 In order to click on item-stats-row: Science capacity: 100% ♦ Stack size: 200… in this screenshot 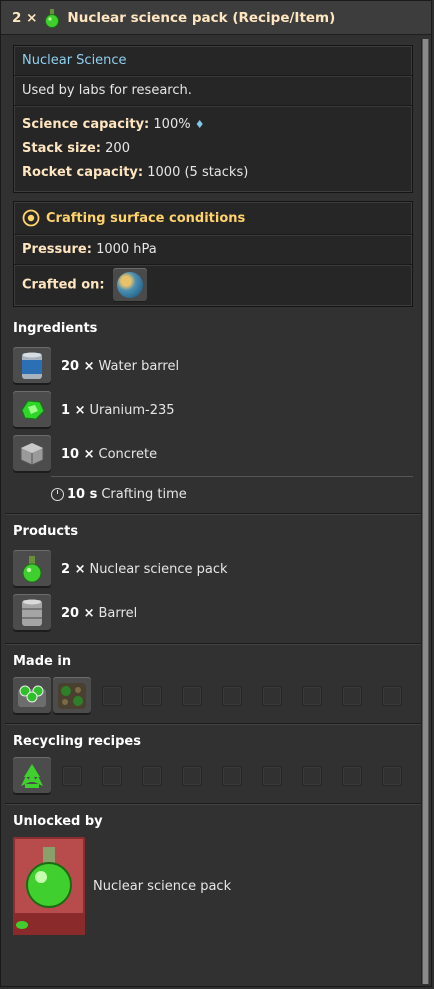, I will do `click(213, 149)`.